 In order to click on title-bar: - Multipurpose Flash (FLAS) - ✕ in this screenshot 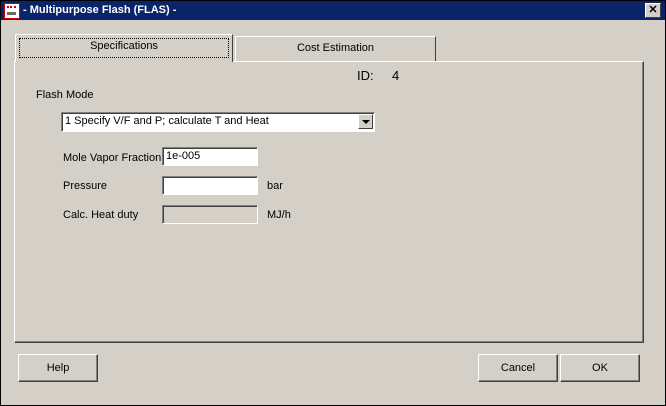, I will do `click(333, 10)`.